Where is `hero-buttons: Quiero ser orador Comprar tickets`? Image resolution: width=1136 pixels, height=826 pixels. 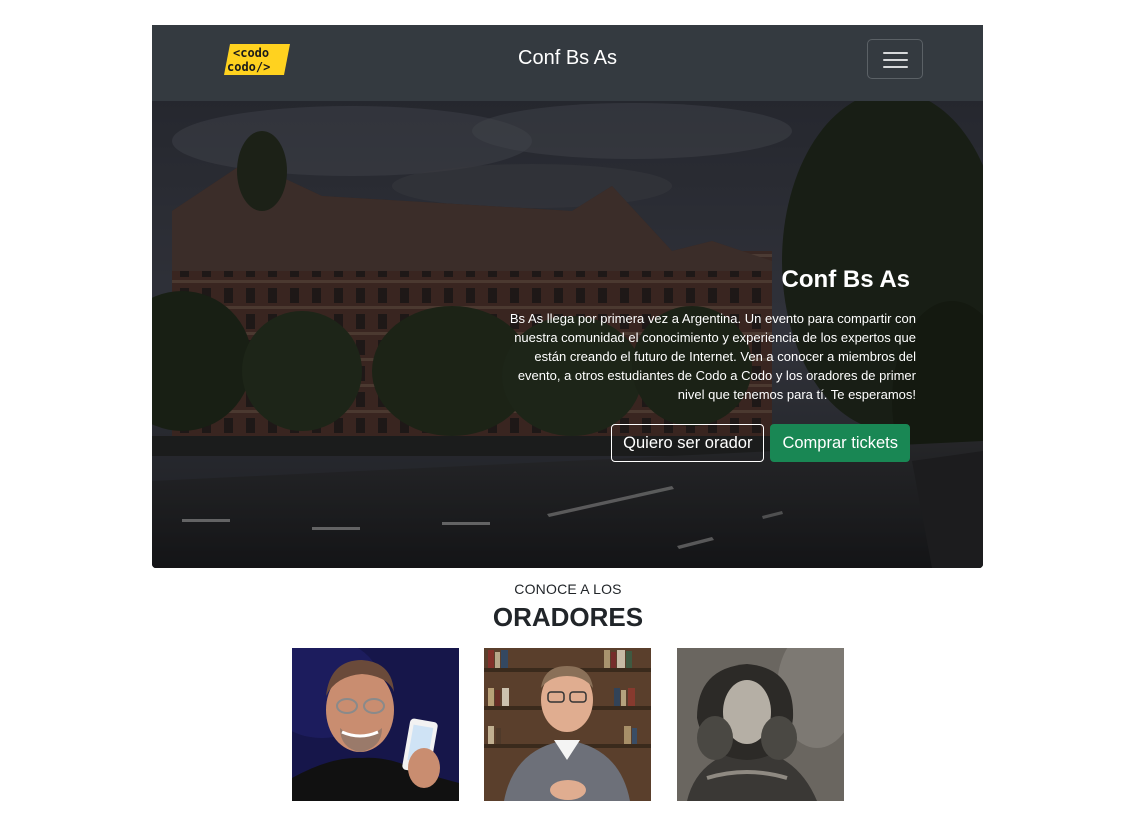 hero-buttons: Quiero ser orador Comprar tickets is located at coordinates (760, 443).